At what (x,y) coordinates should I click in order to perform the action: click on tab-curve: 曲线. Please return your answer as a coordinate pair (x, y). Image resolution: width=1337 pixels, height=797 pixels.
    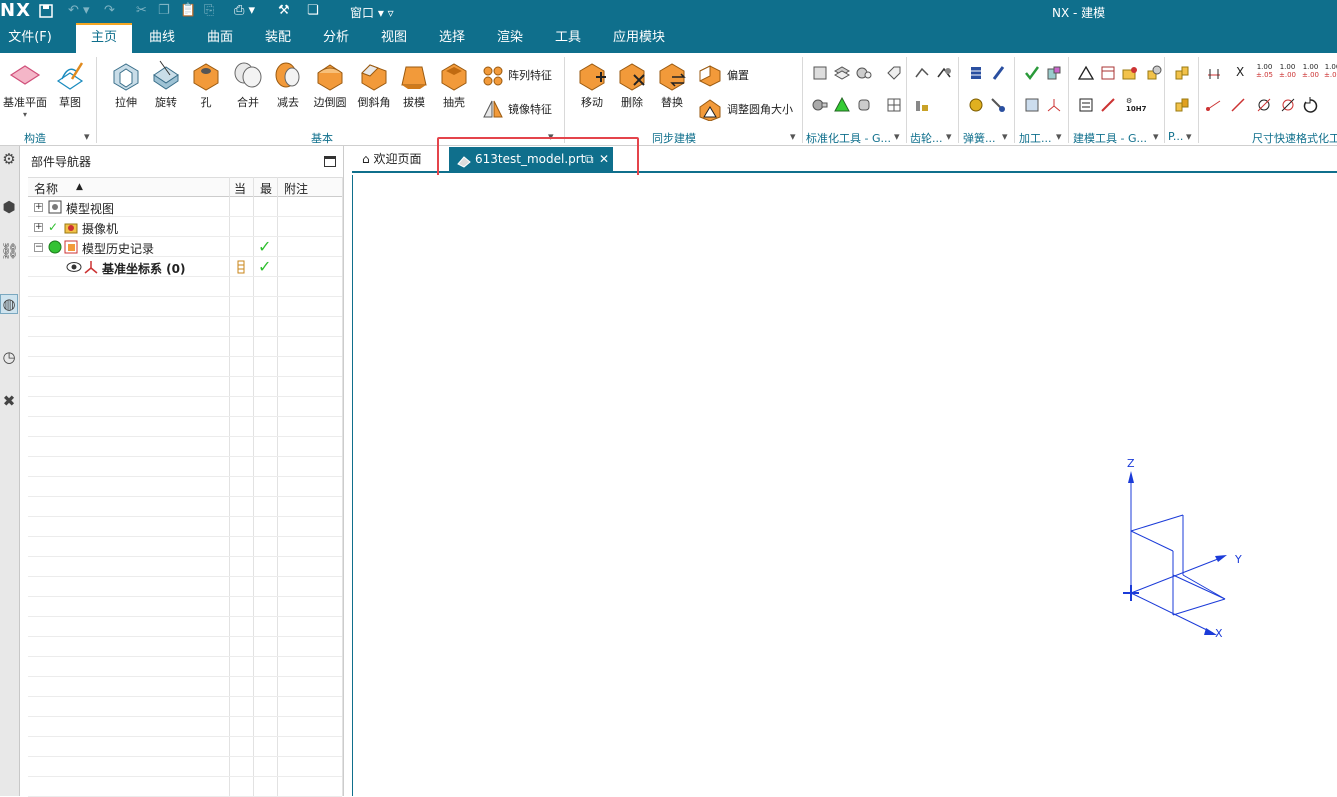
    Looking at the image, I should click on (162, 38).